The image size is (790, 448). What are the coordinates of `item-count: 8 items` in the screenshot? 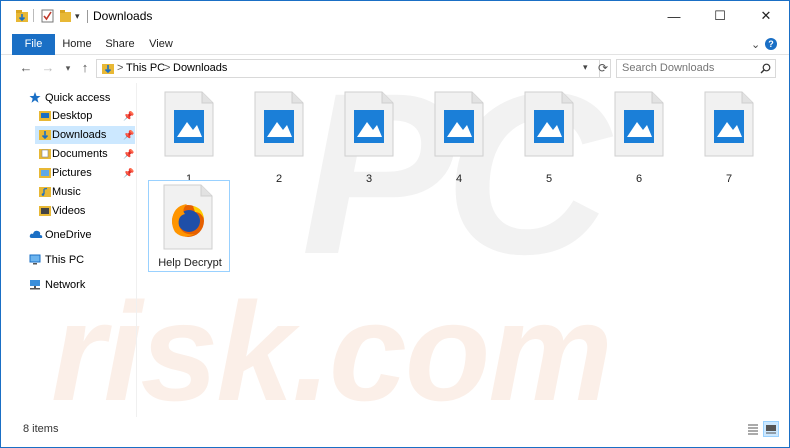 It's located at (41, 429).